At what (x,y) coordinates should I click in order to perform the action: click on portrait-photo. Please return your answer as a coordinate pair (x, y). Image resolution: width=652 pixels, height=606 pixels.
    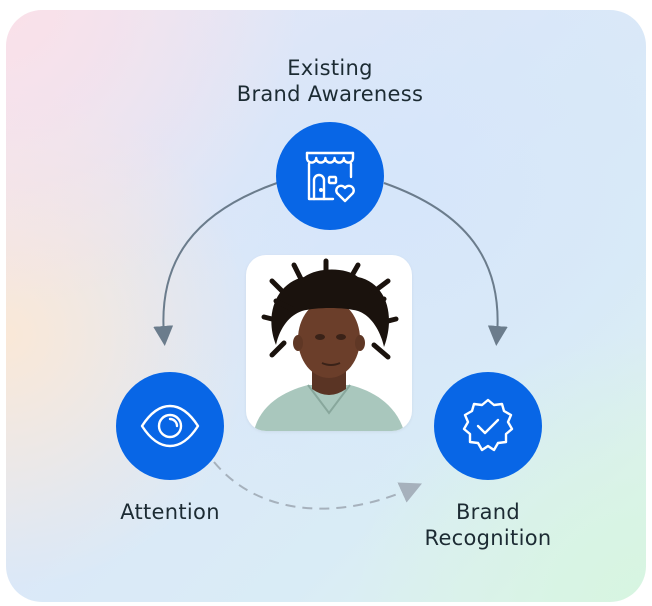
    Looking at the image, I should click on (329, 344).